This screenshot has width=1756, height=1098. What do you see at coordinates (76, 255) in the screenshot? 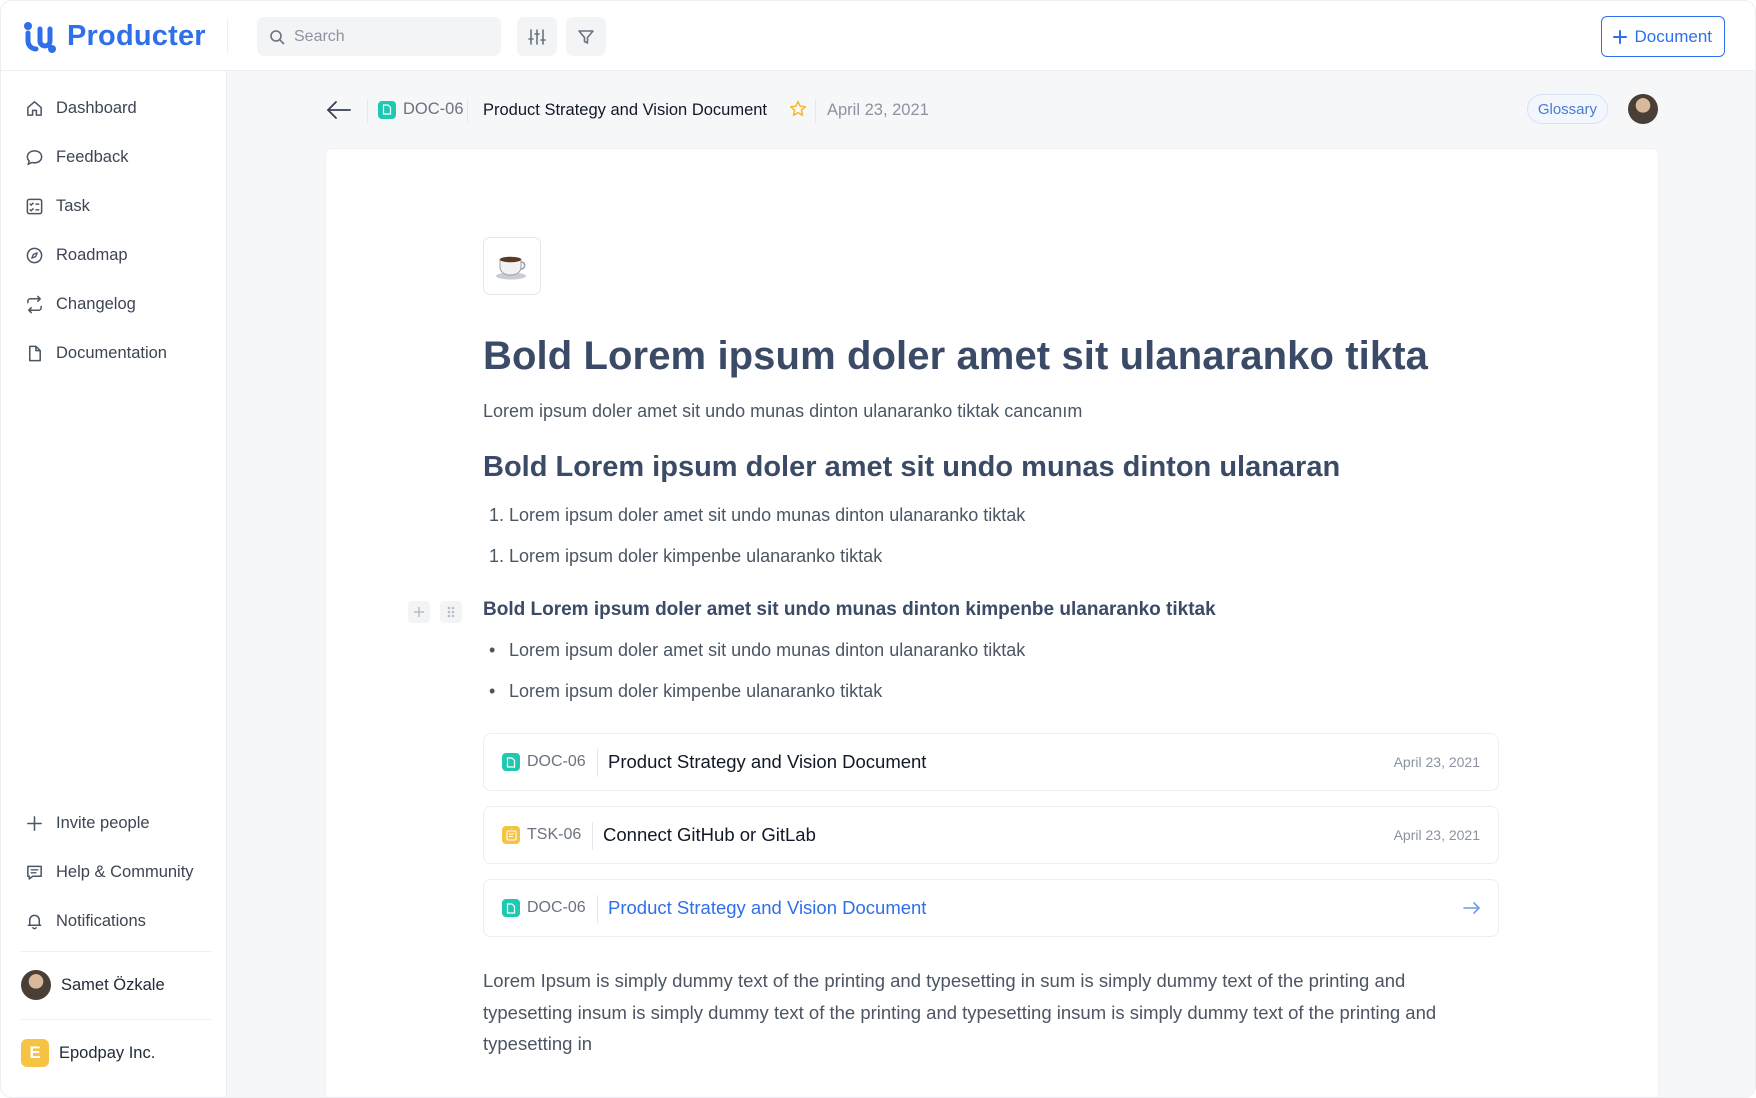
I see `sidebar-item-roadmap: Roadmap` at bounding box center [76, 255].